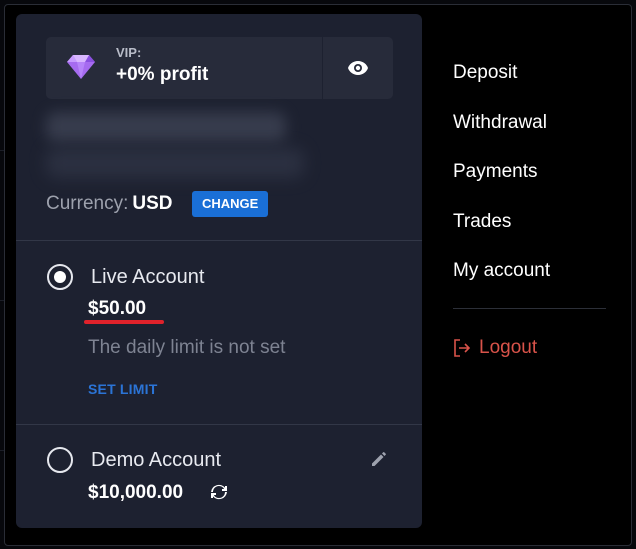  What do you see at coordinates (117, 308) in the screenshot?
I see `live-account-balance: $50.00` at bounding box center [117, 308].